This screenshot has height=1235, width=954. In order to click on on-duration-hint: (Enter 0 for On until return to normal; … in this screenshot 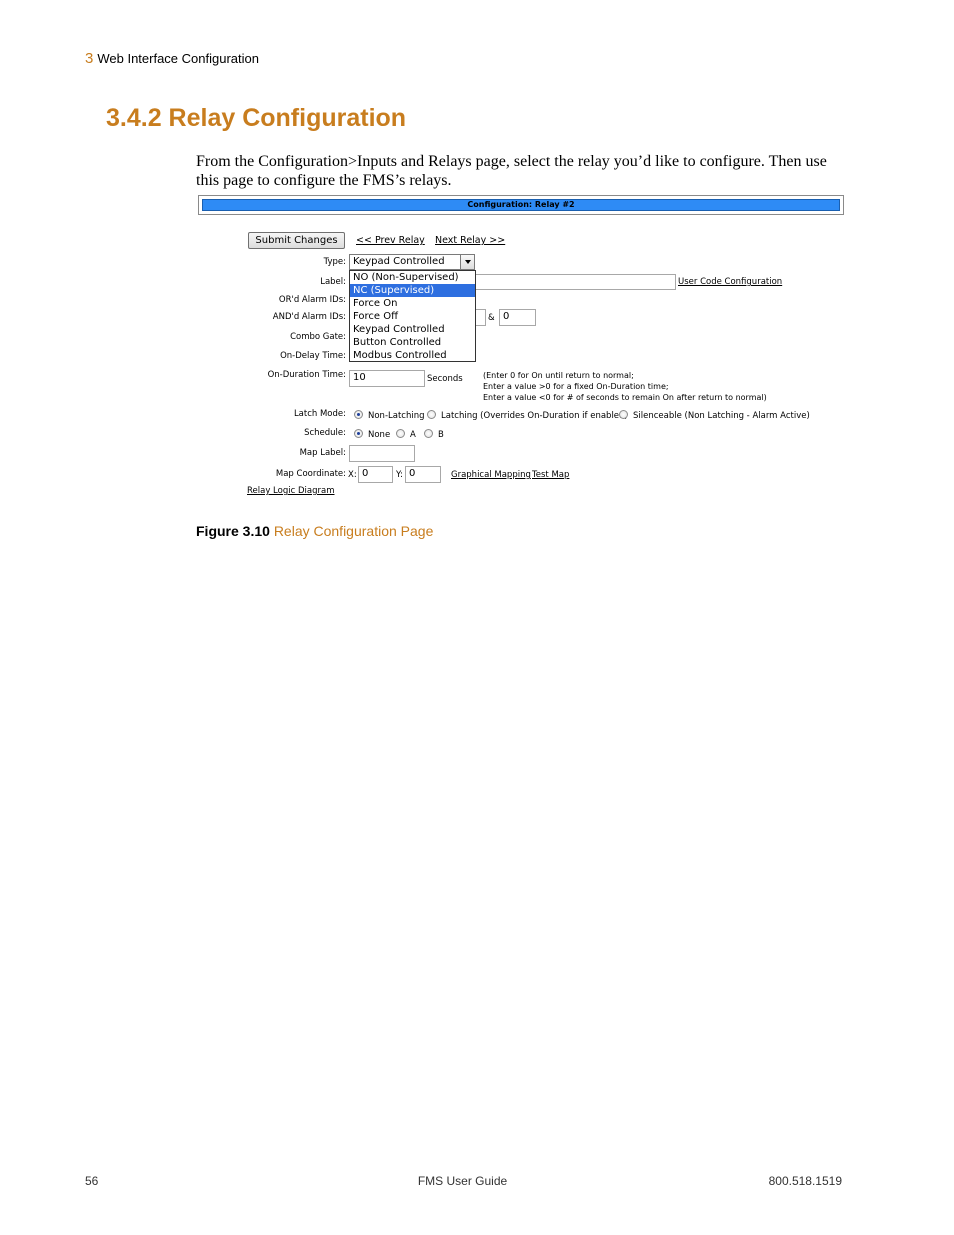, I will do `click(625, 386)`.